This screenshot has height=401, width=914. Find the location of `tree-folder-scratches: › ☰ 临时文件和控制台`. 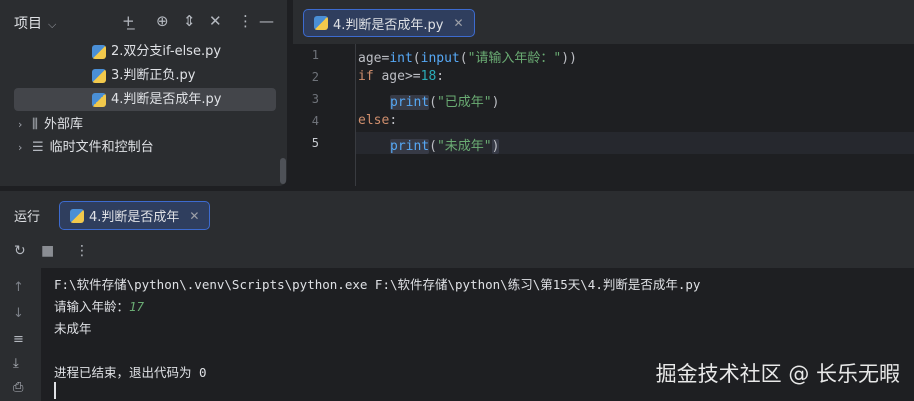

tree-folder-scratches: › ☰ 临时文件和控制台 is located at coordinates (86, 148).